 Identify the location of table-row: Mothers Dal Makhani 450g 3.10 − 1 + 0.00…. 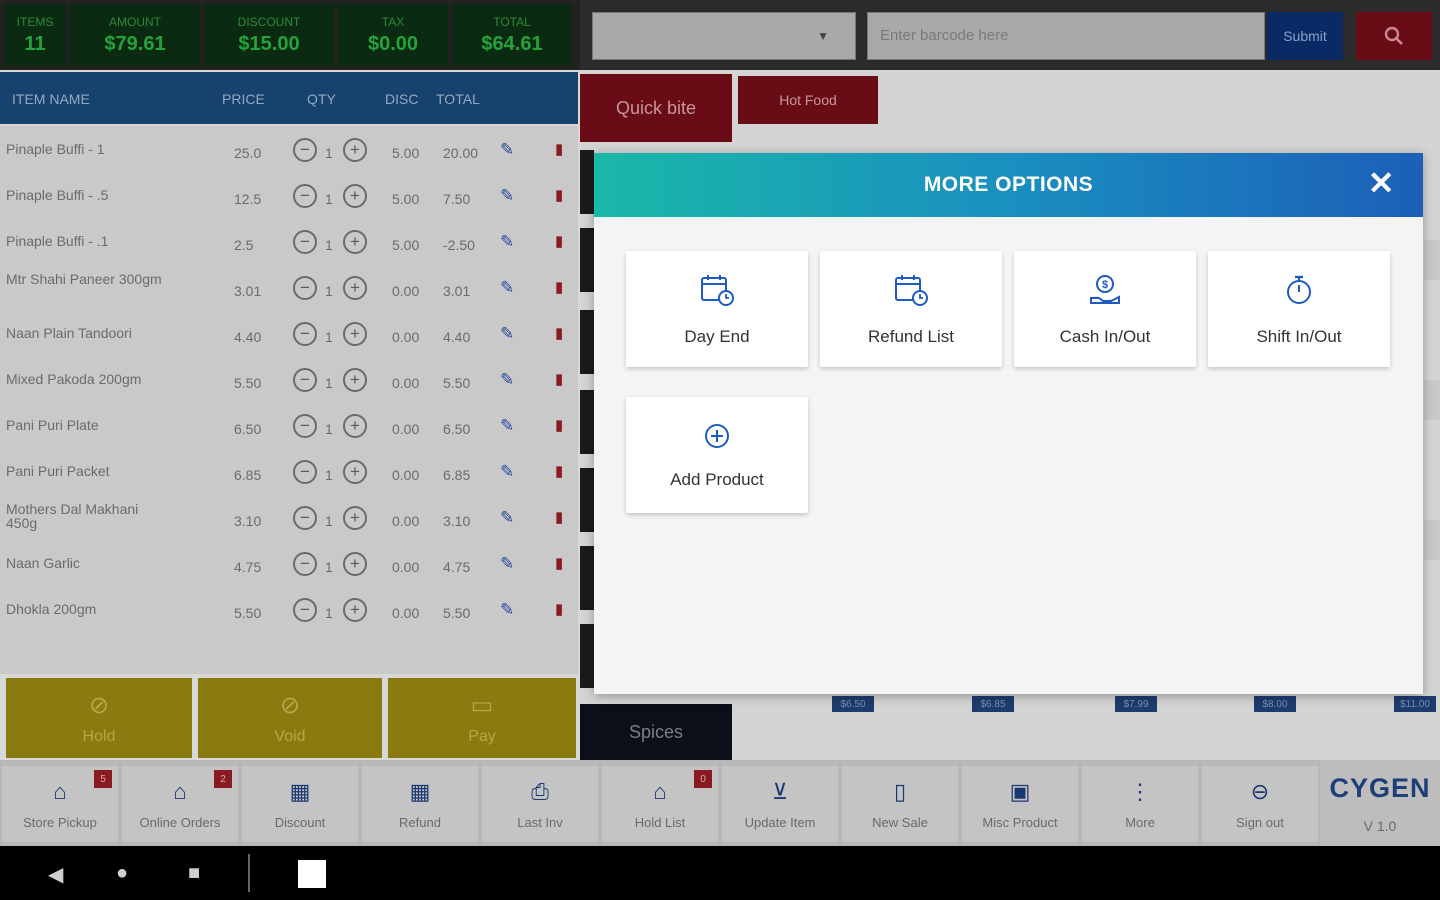
(289, 518).